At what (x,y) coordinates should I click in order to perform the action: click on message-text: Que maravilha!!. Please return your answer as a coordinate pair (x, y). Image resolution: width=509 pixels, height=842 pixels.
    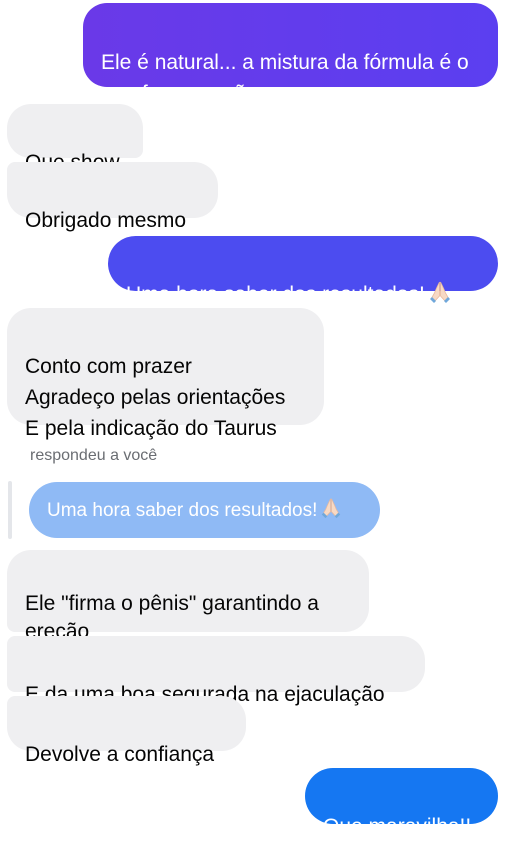
    Looking at the image, I should click on (397, 826).